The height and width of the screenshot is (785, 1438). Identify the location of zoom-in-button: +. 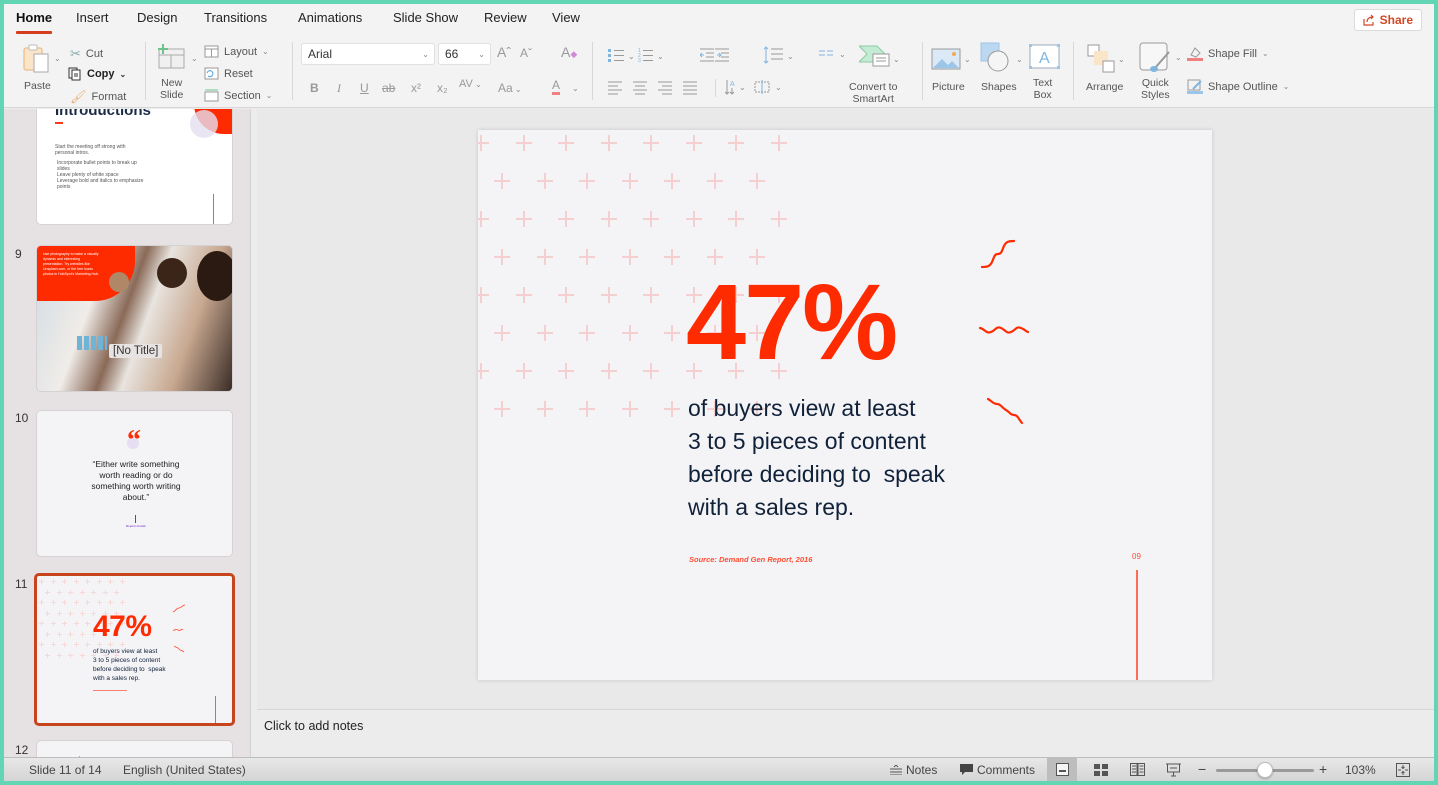
(1323, 769).